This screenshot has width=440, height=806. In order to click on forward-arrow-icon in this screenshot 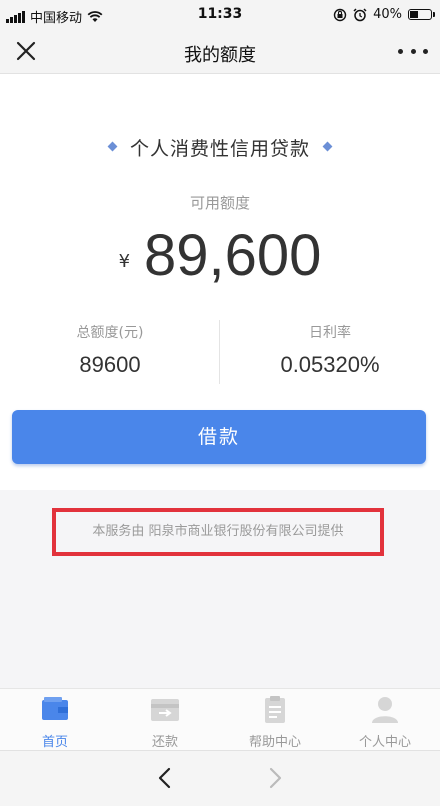, I will do `click(275, 778)`.